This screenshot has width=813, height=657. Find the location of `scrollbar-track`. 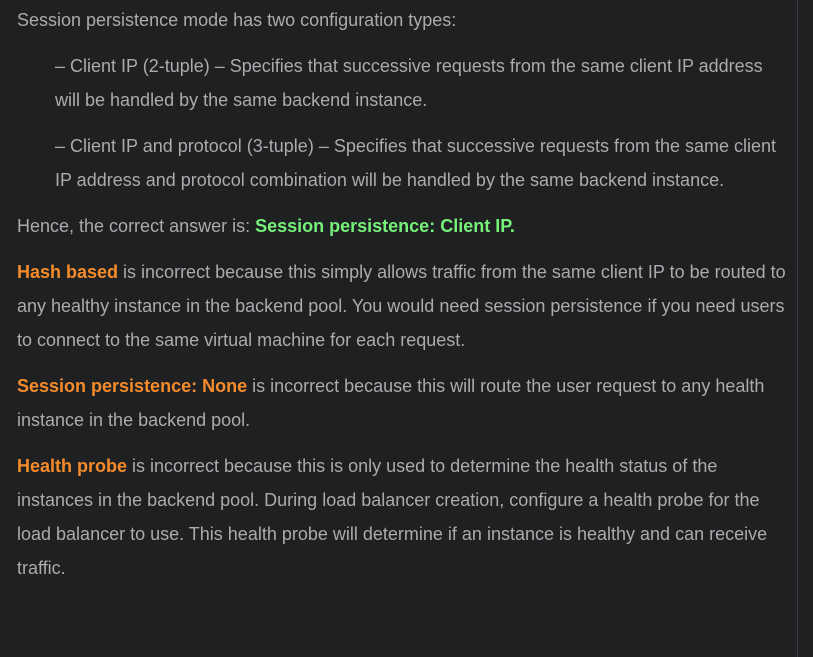

scrollbar-track is located at coordinates (797, 328).